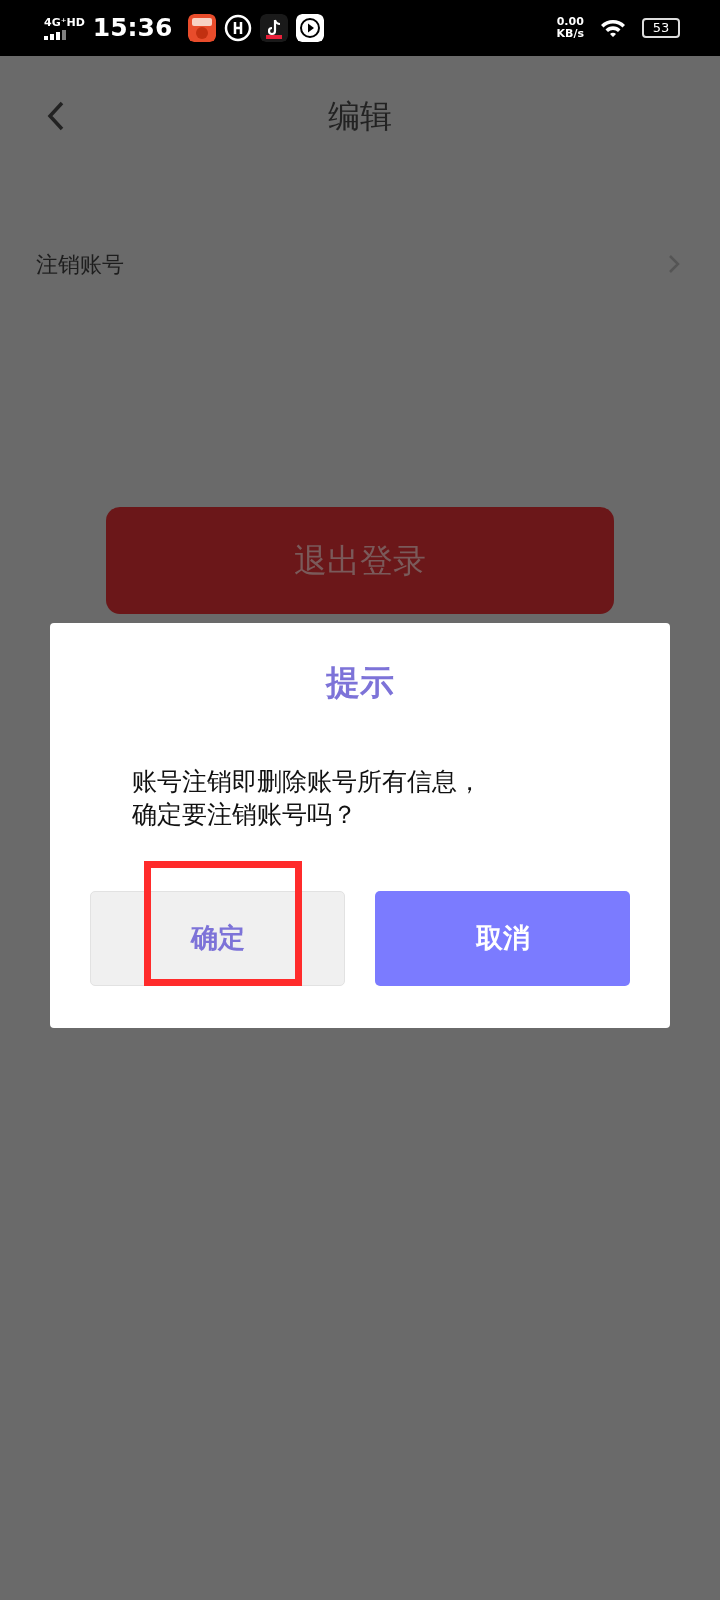 The image size is (720, 1600). I want to click on status-time: 15:36, so click(132, 28).